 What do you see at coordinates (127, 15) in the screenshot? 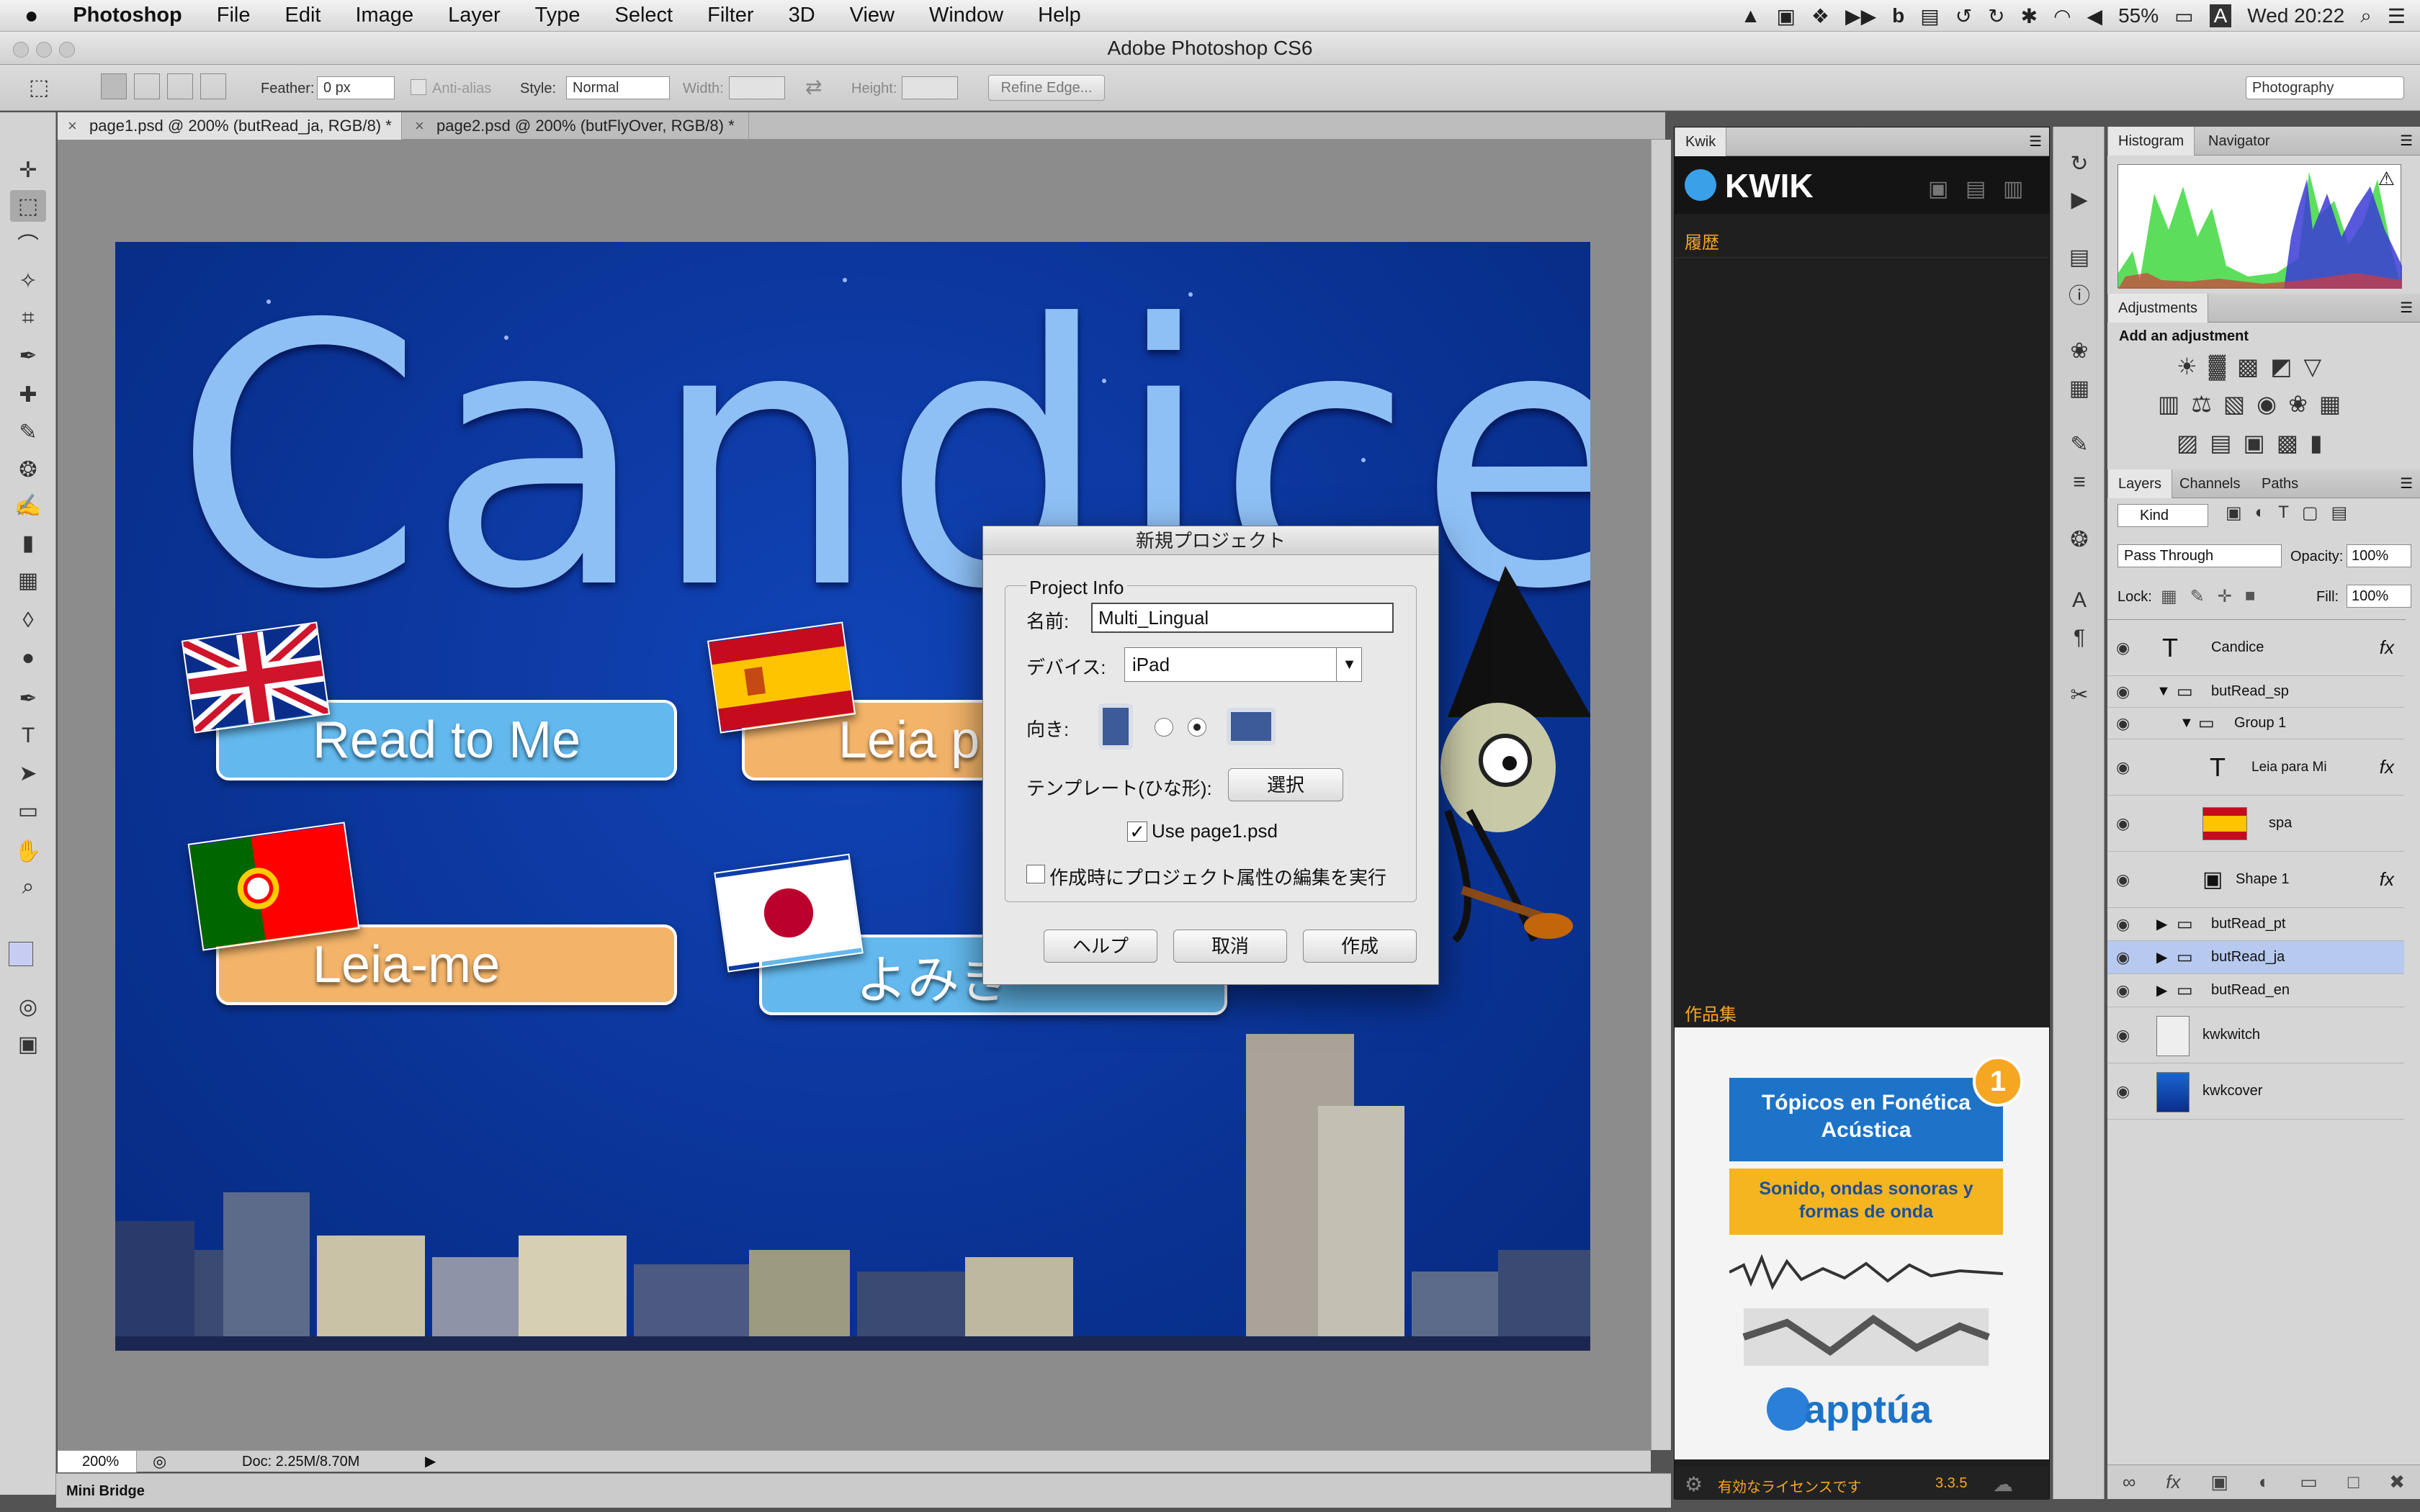
I see `app-menu: Photoshop` at bounding box center [127, 15].